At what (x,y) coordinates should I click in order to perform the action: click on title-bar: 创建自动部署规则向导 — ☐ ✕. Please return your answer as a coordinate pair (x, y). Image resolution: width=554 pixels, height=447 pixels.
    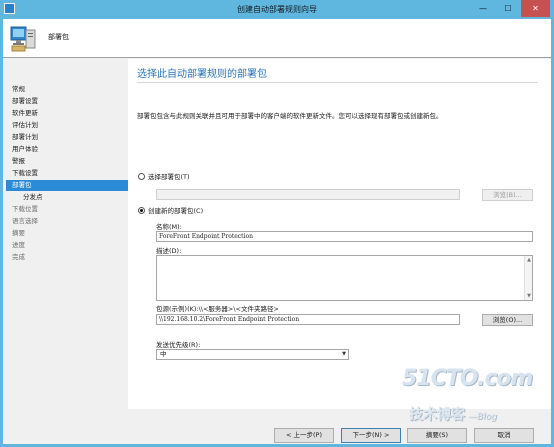
    Looking at the image, I should click on (277, 9).